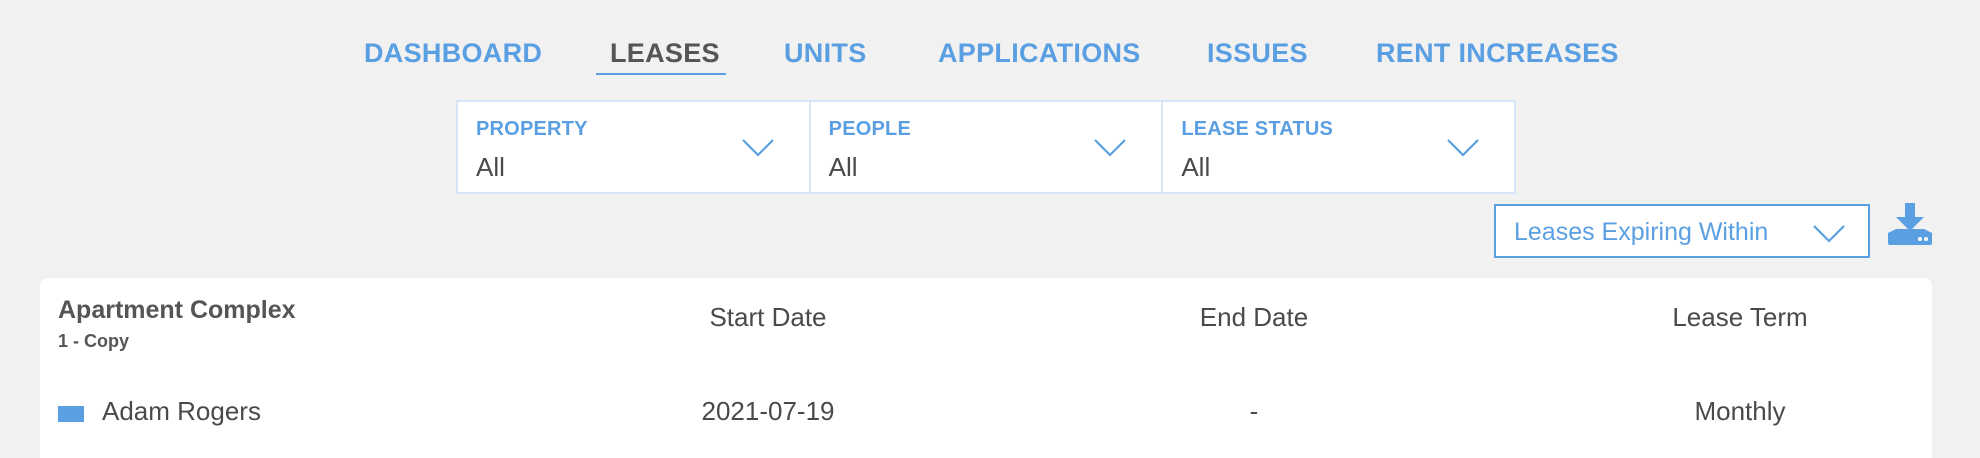 The image size is (1980, 458). Describe the element at coordinates (870, 129) in the screenshot. I see `people-filter-label: PEOPLE` at that location.